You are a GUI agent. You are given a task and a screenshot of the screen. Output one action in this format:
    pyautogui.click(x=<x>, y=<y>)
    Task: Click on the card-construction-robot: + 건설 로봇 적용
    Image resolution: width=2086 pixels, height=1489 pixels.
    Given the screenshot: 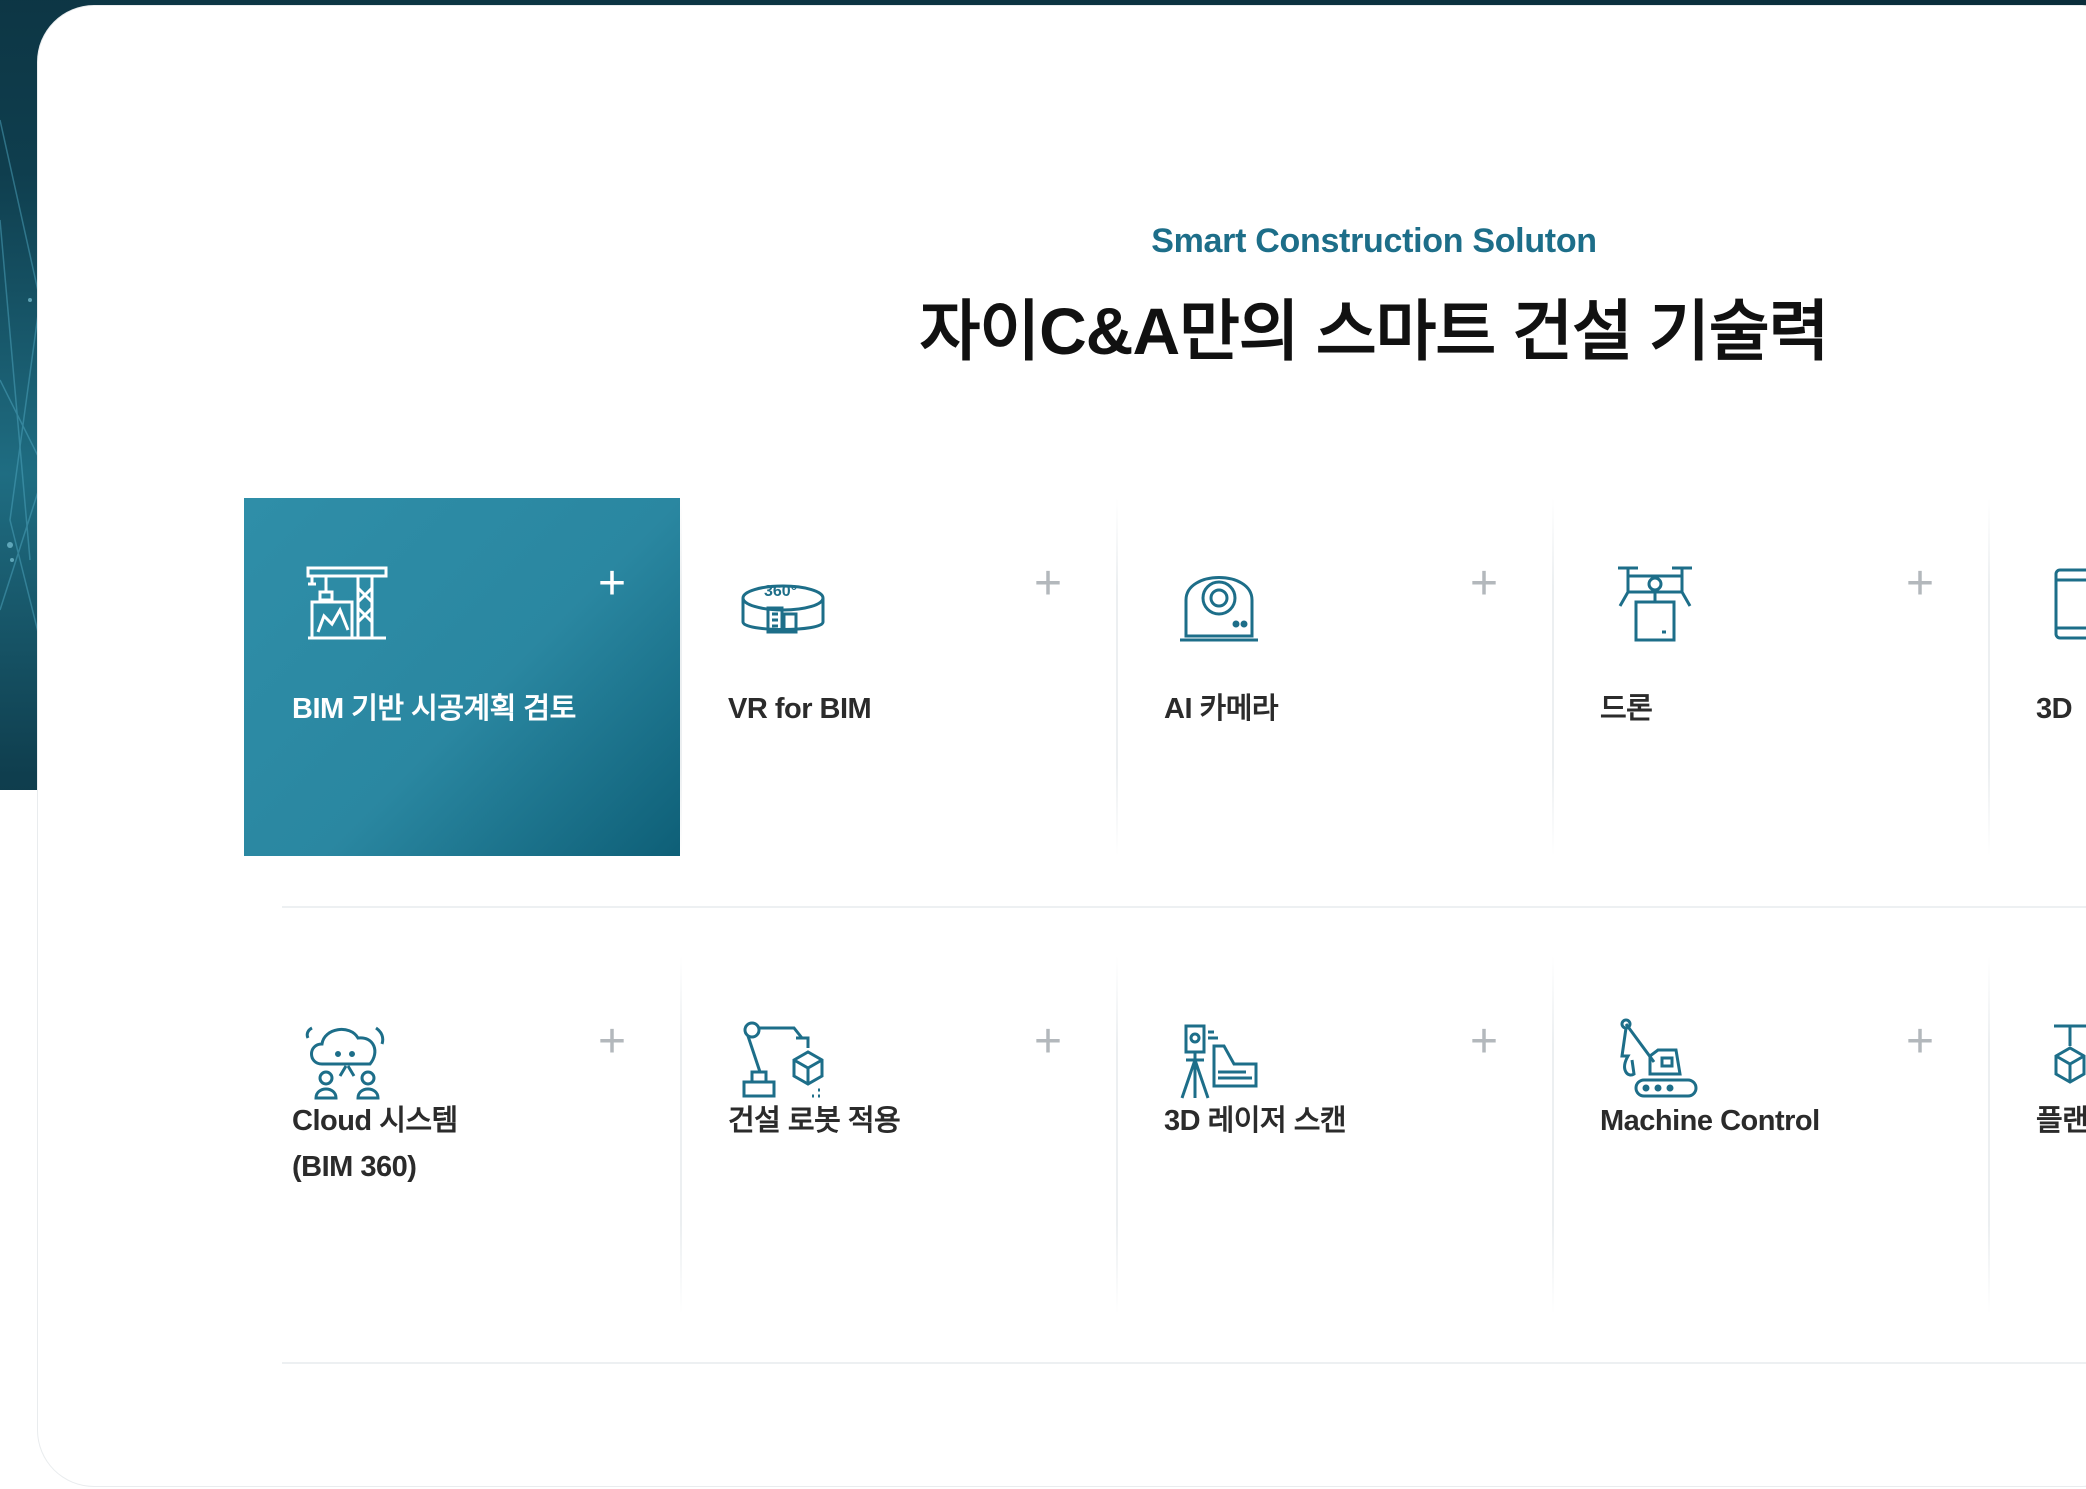 What is the action you would take?
    pyautogui.click(x=898, y=1135)
    